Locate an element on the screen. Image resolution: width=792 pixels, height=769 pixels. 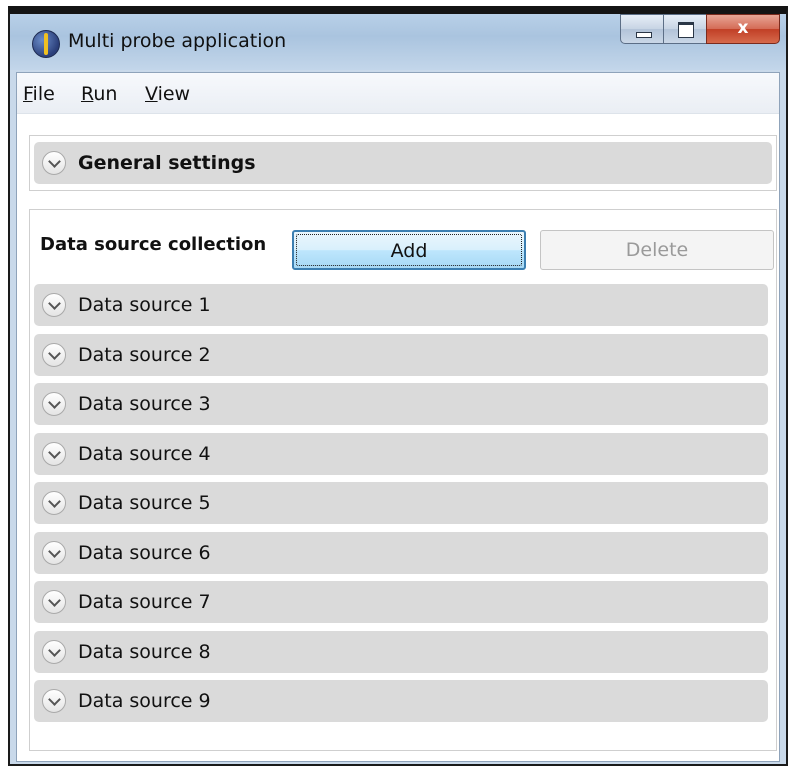
focus-rectangle is located at coordinates (409, 250).